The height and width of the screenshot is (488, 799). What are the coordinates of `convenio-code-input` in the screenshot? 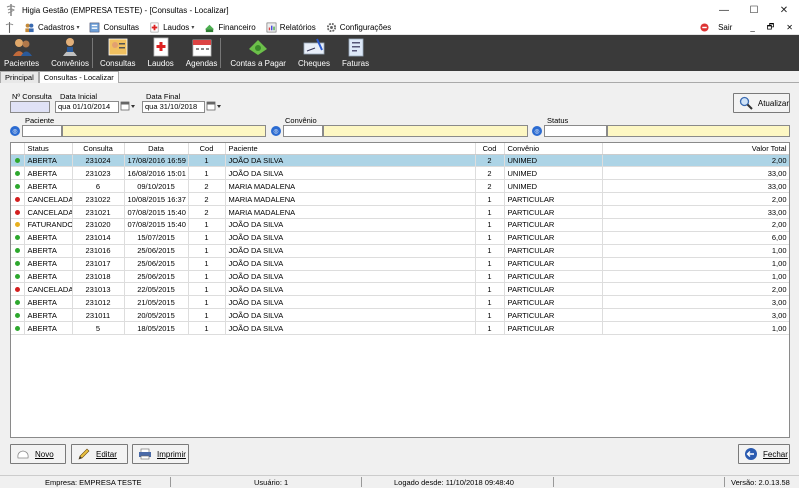 It's located at (303, 131).